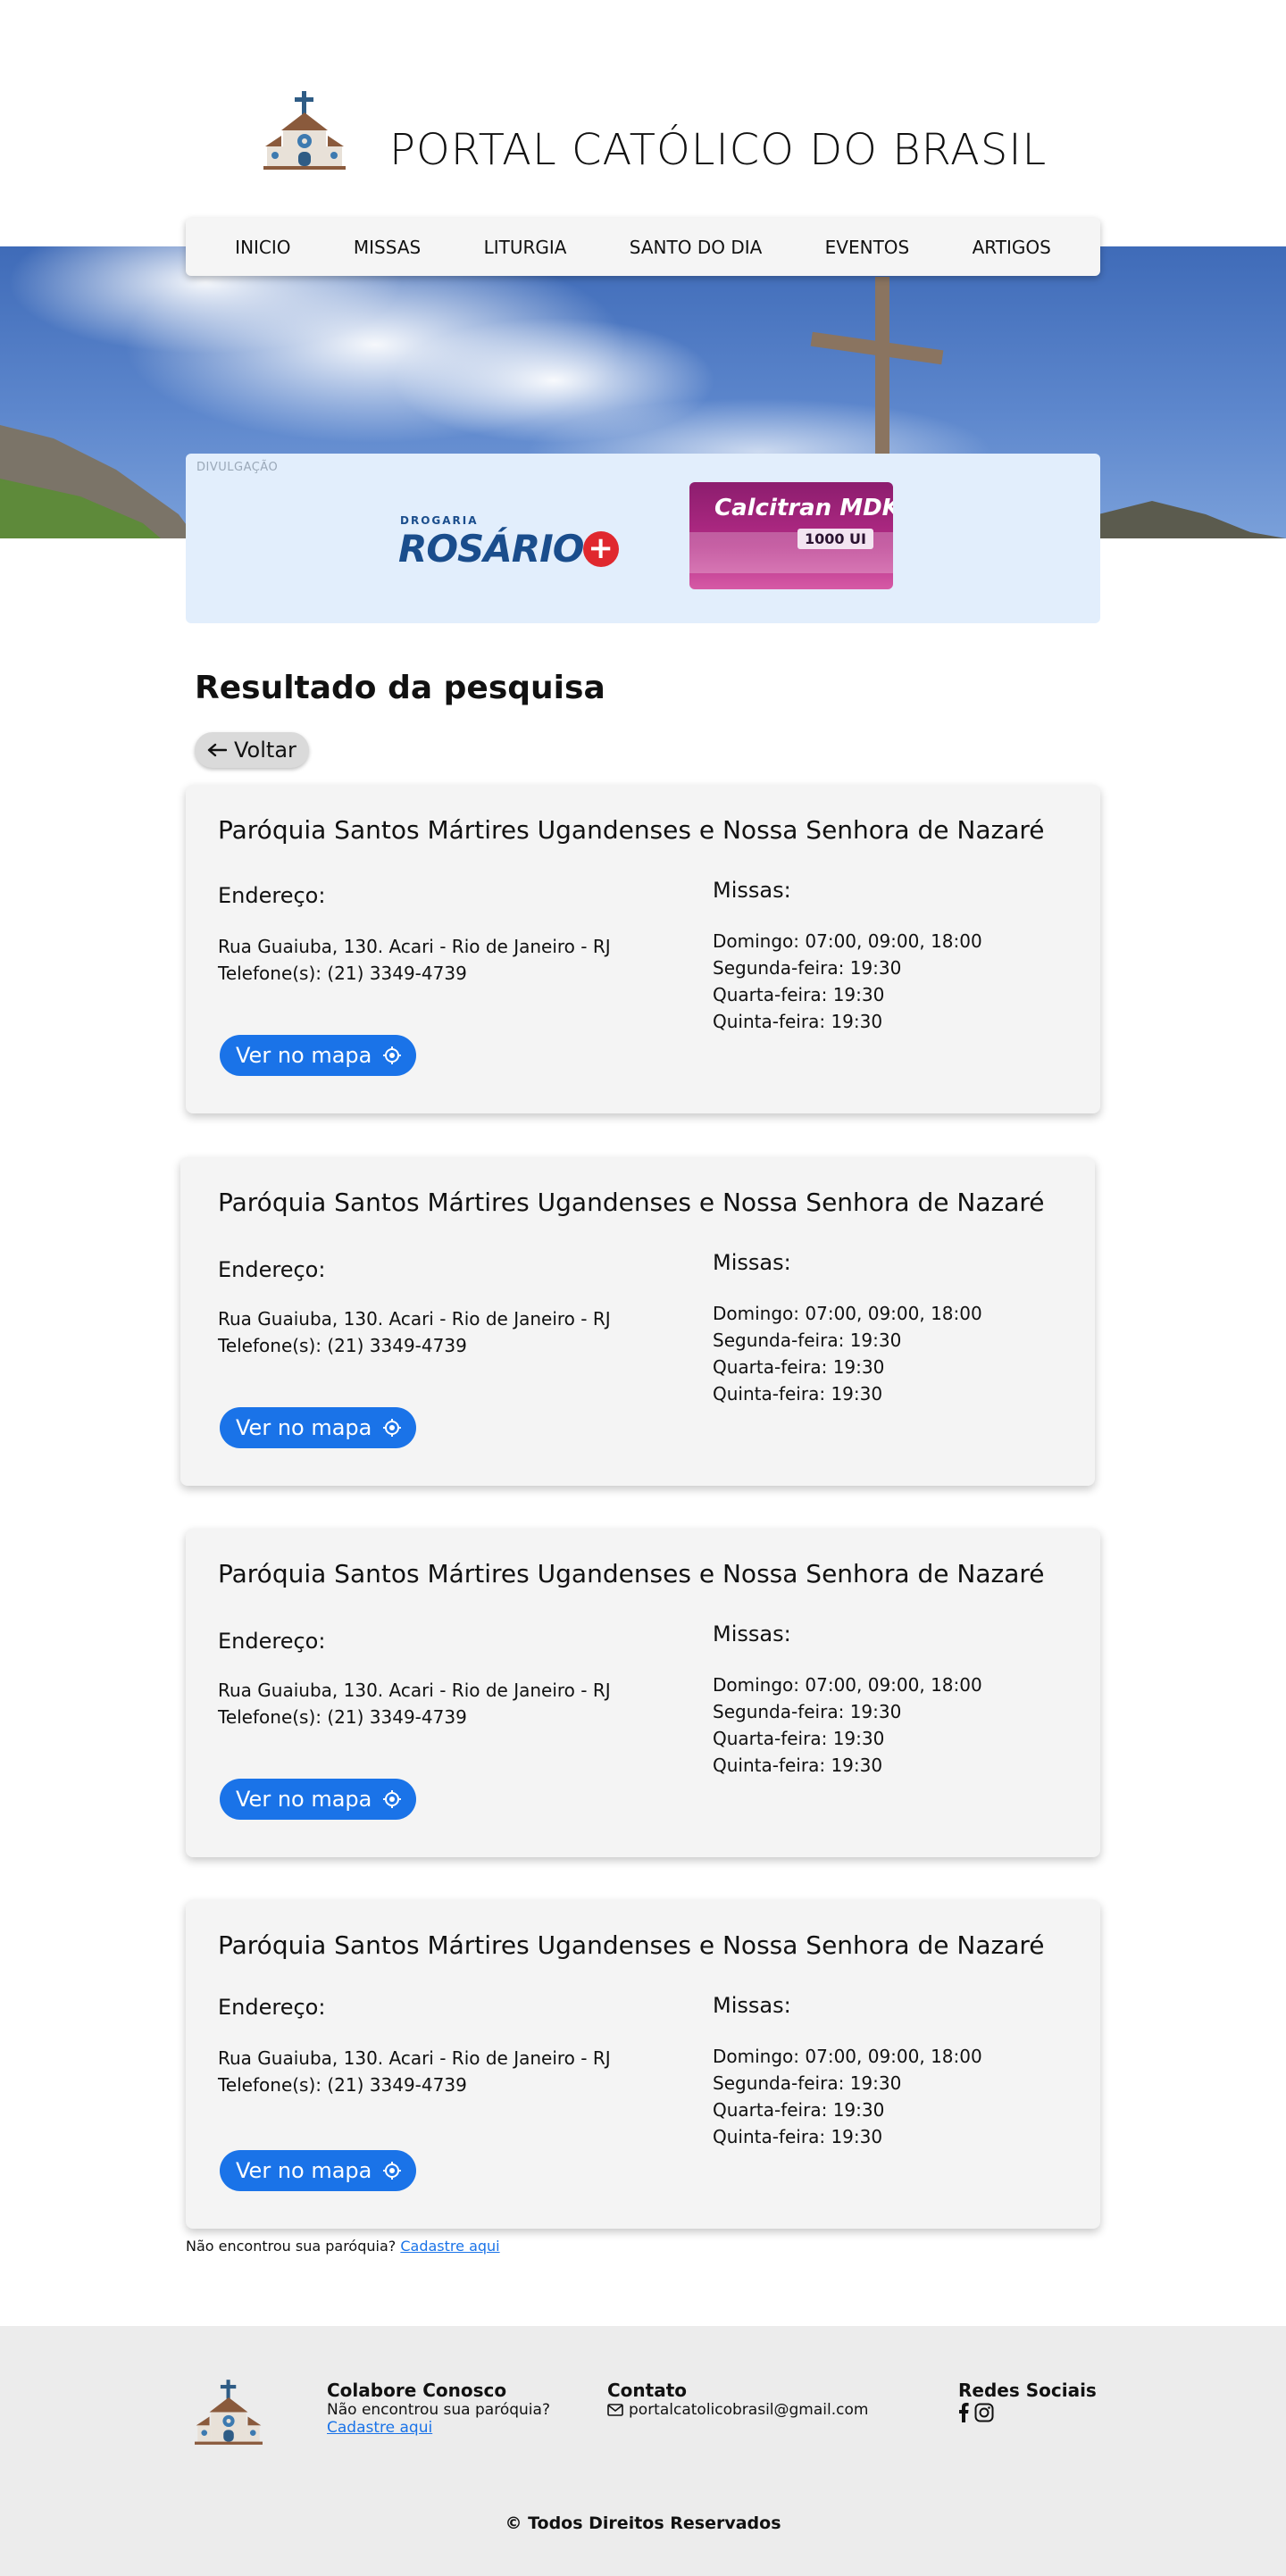  What do you see at coordinates (749, 2410) in the screenshot?
I see `contact-email: portalcatolicobrasil@gmail.com` at bounding box center [749, 2410].